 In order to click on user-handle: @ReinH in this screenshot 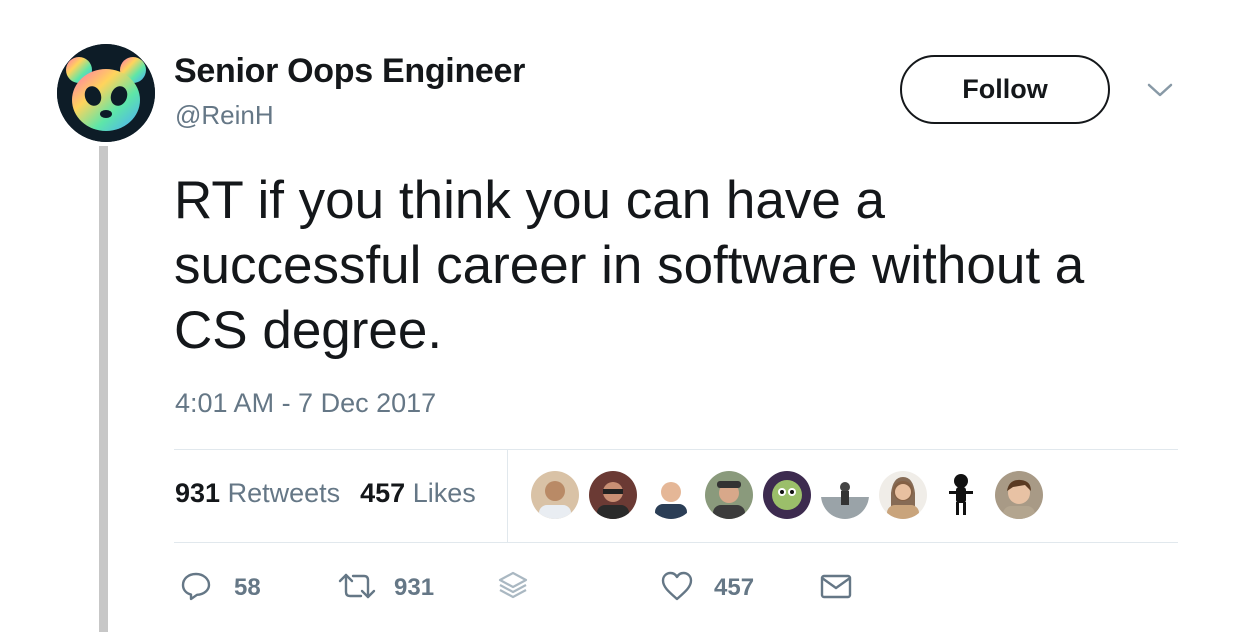, I will do `click(224, 115)`.